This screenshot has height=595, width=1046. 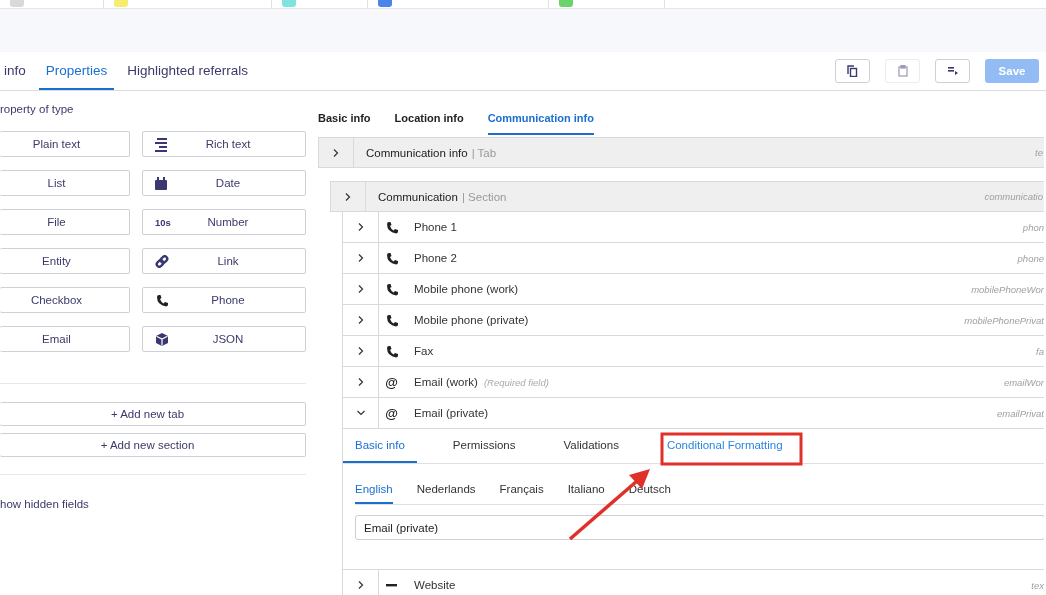 I want to click on row-title: Communication, so click(x=418, y=196).